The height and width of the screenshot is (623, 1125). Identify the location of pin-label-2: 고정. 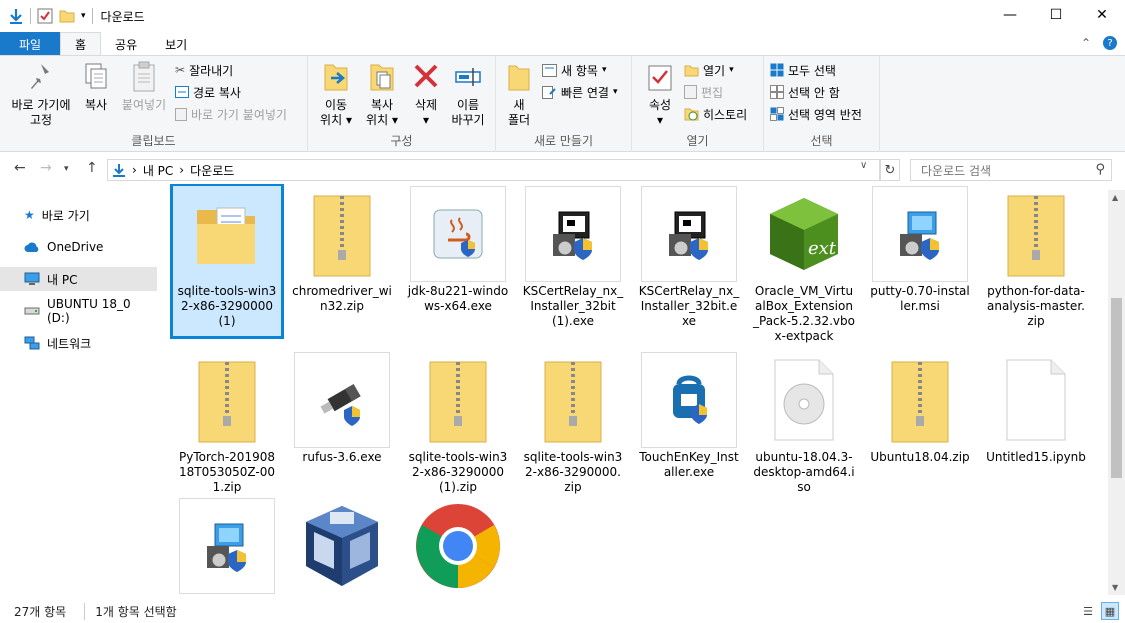
(41, 120).